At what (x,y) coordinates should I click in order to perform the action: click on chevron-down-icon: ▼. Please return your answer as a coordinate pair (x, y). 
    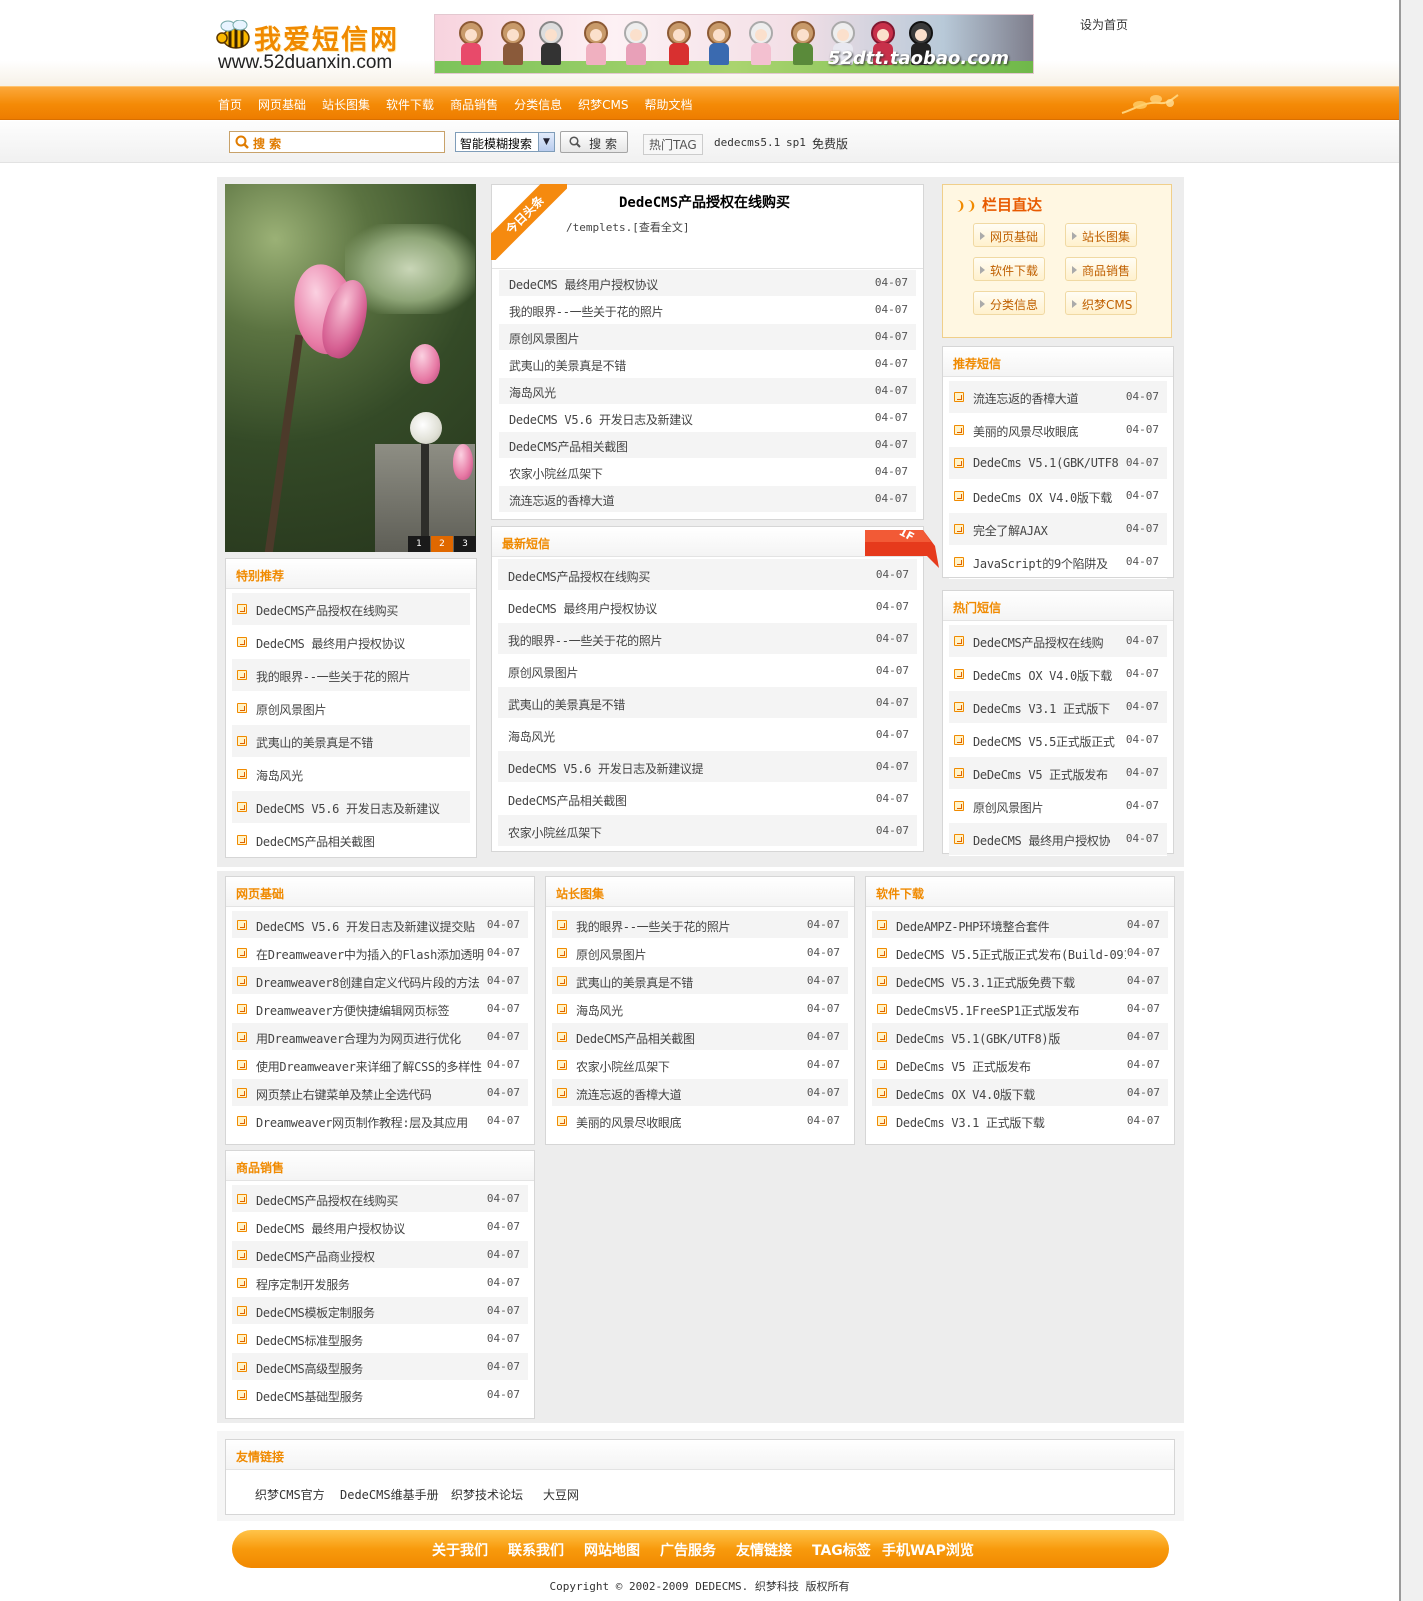
    Looking at the image, I should click on (546, 142).